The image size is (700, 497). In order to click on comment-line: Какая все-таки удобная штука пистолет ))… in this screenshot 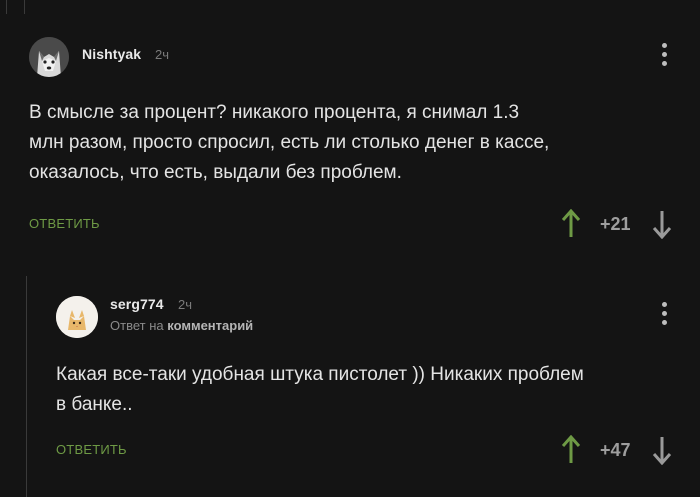, I will do `click(320, 374)`.